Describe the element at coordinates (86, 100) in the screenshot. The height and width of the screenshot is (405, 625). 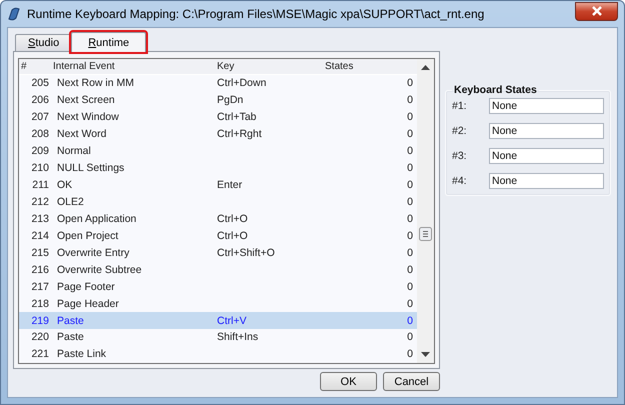
I see `event-cell-text: Next Screen` at that location.